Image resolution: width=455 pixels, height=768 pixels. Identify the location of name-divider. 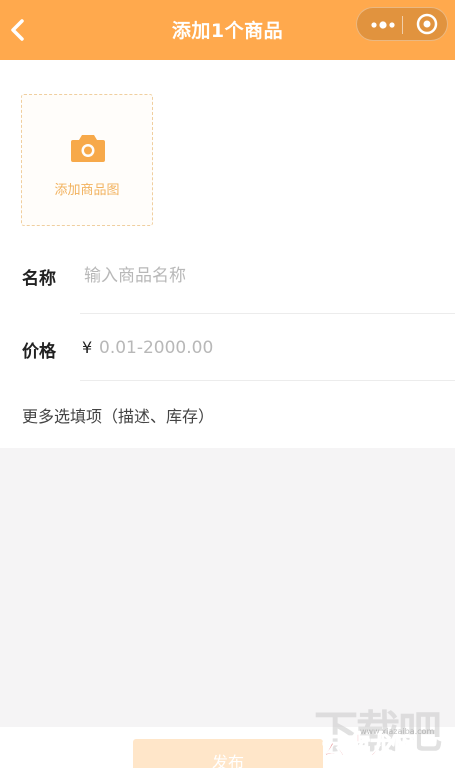
(267, 313).